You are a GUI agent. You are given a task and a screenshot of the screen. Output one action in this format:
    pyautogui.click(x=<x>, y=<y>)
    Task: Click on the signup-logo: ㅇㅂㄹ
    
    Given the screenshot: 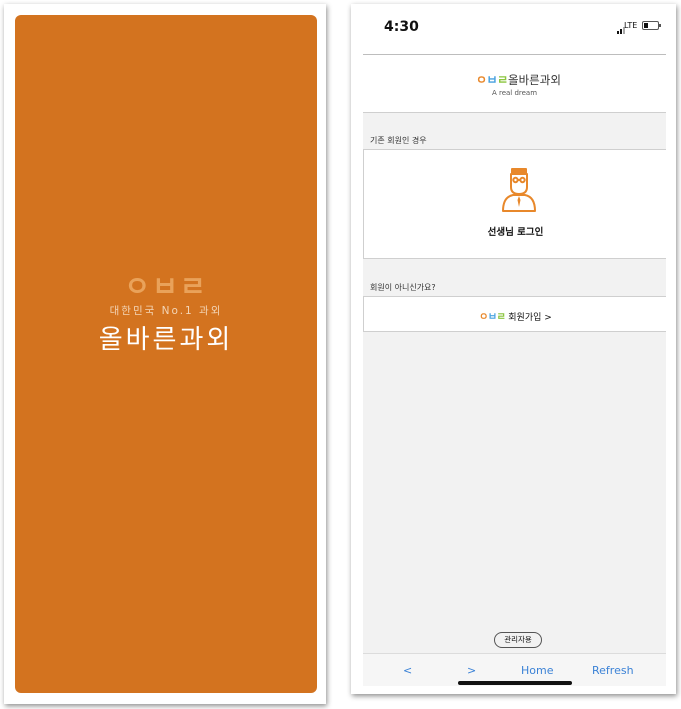 What is the action you would take?
    pyautogui.click(x=492, y=317)
    